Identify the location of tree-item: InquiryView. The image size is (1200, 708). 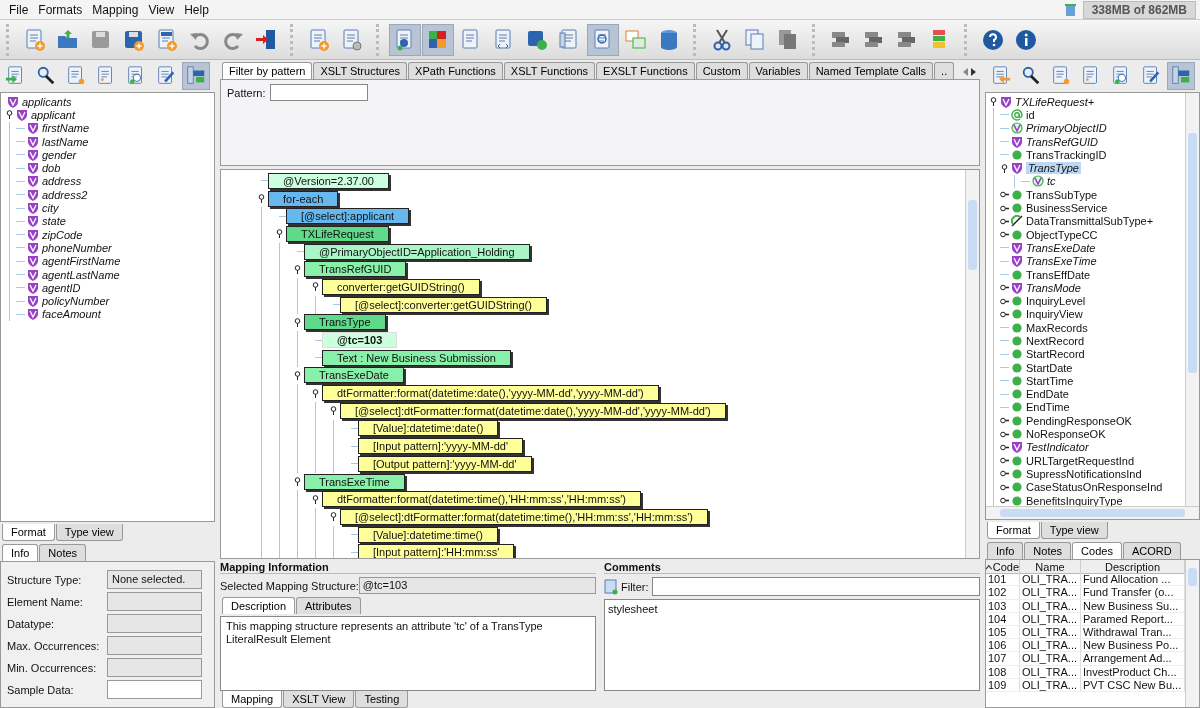
(1054, 314).